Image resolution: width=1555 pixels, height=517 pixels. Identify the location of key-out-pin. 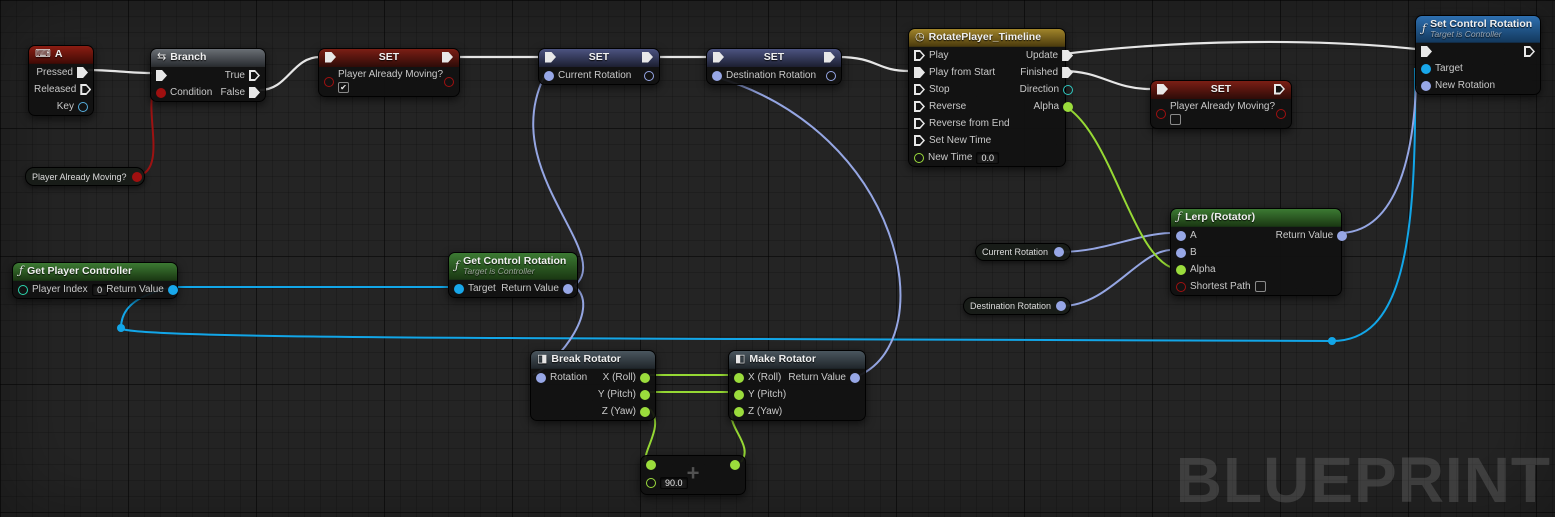
(83, 106).